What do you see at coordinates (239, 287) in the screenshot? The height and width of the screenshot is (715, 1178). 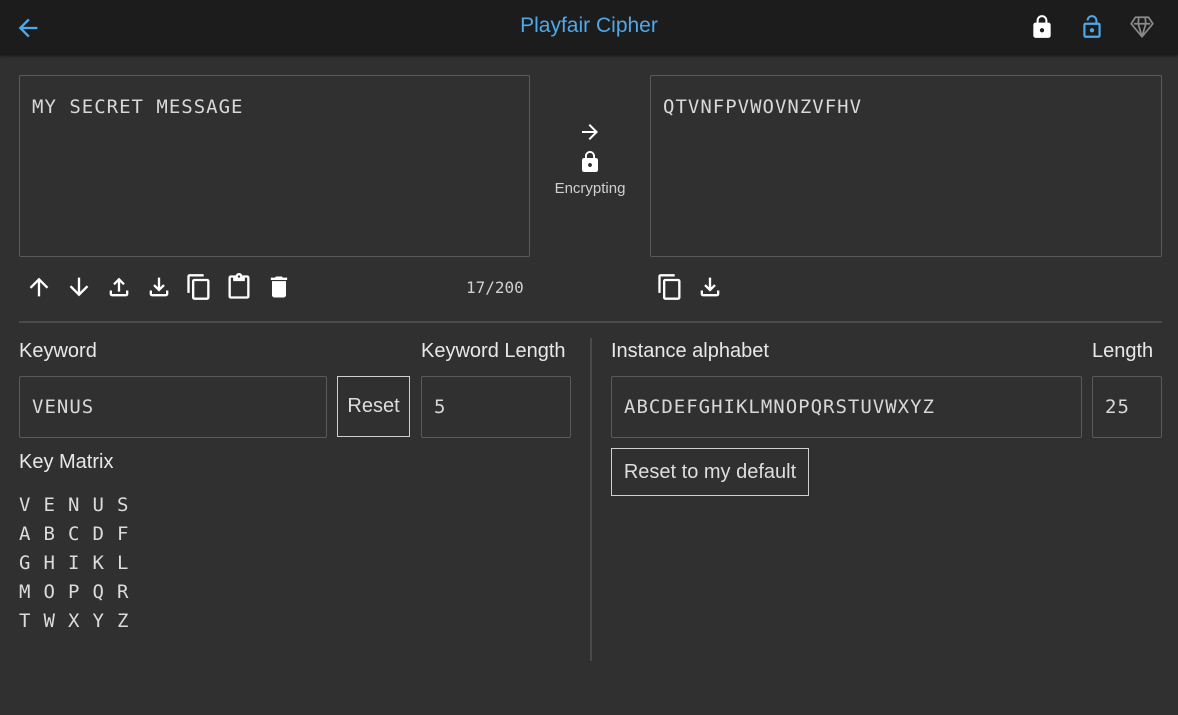 I see `paste-icon` at bounding box center [239, 287].